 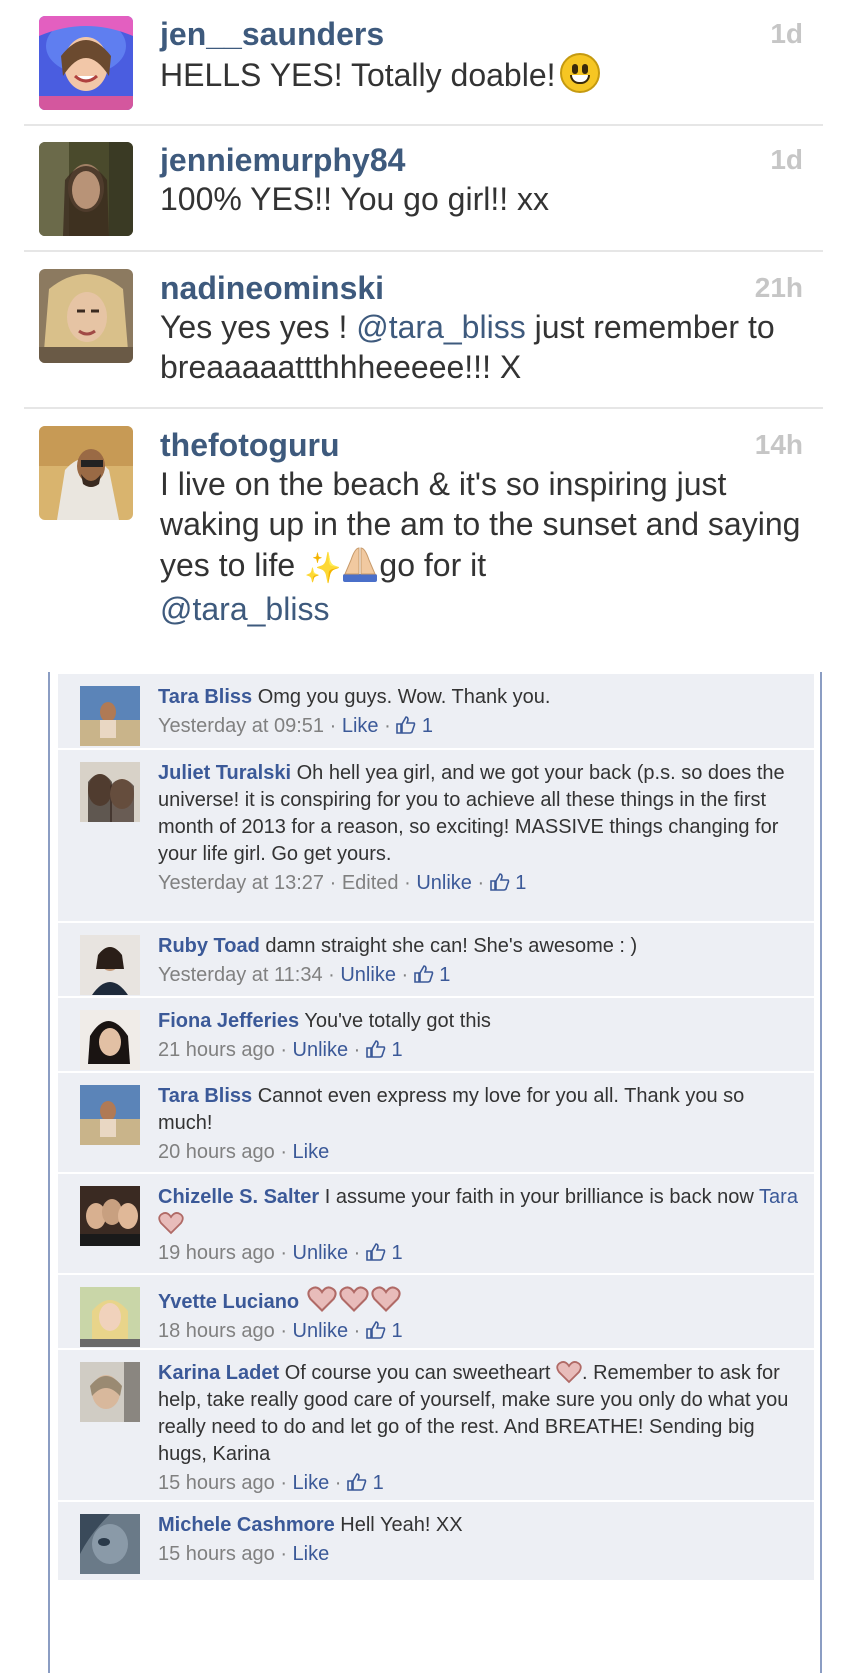 What do you see at coordinates (579, 73) in the screenshot?
I see `smile-emoji` at bounding box center [579, 73].